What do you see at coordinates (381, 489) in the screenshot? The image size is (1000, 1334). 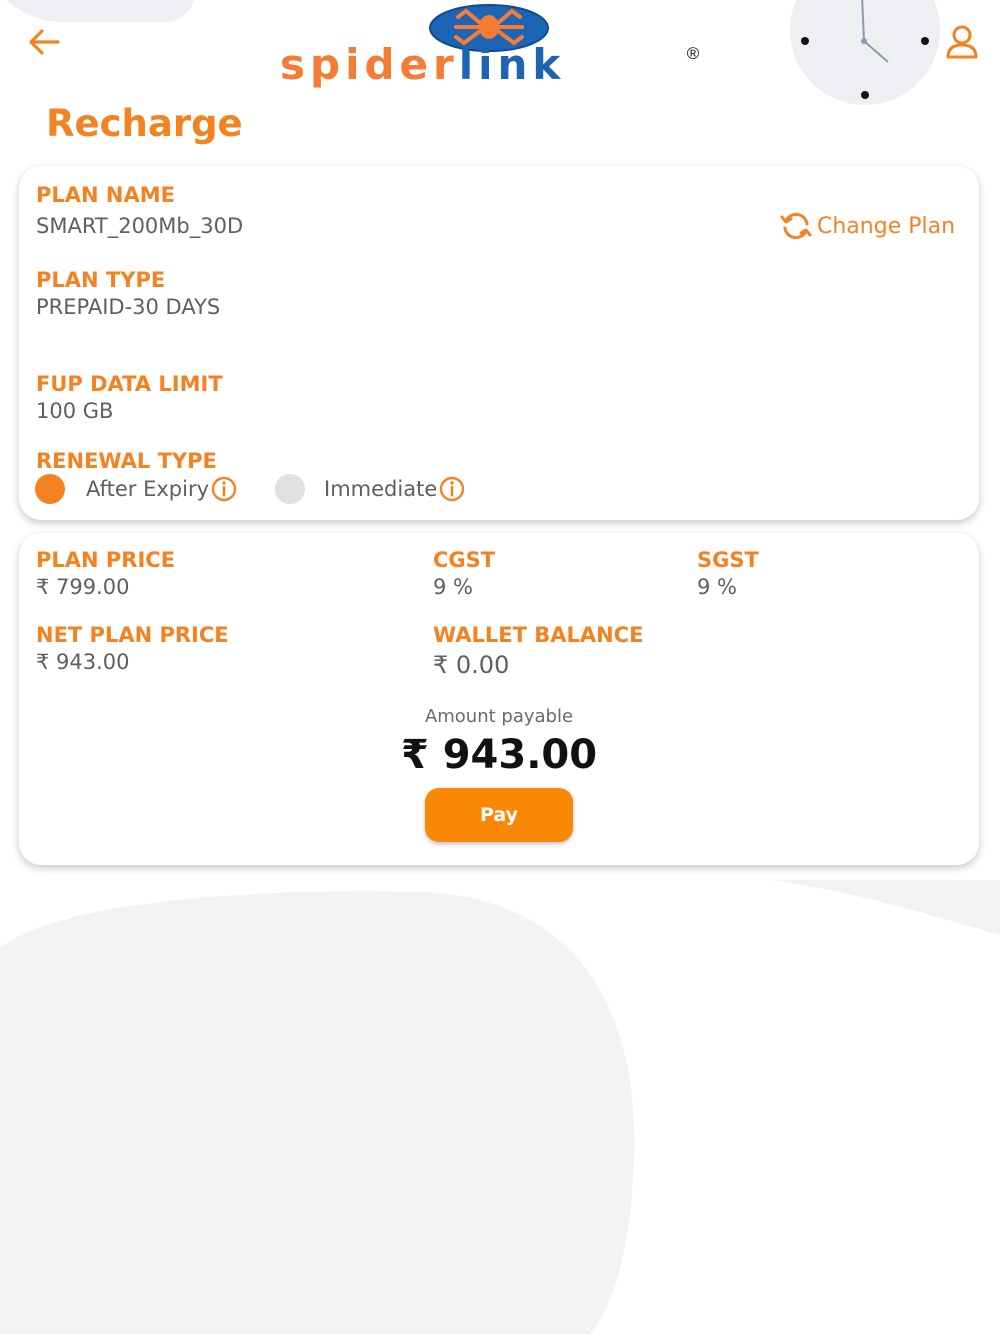 I see `renewal-option-label: Immediate` at bounding box center [381, 489].